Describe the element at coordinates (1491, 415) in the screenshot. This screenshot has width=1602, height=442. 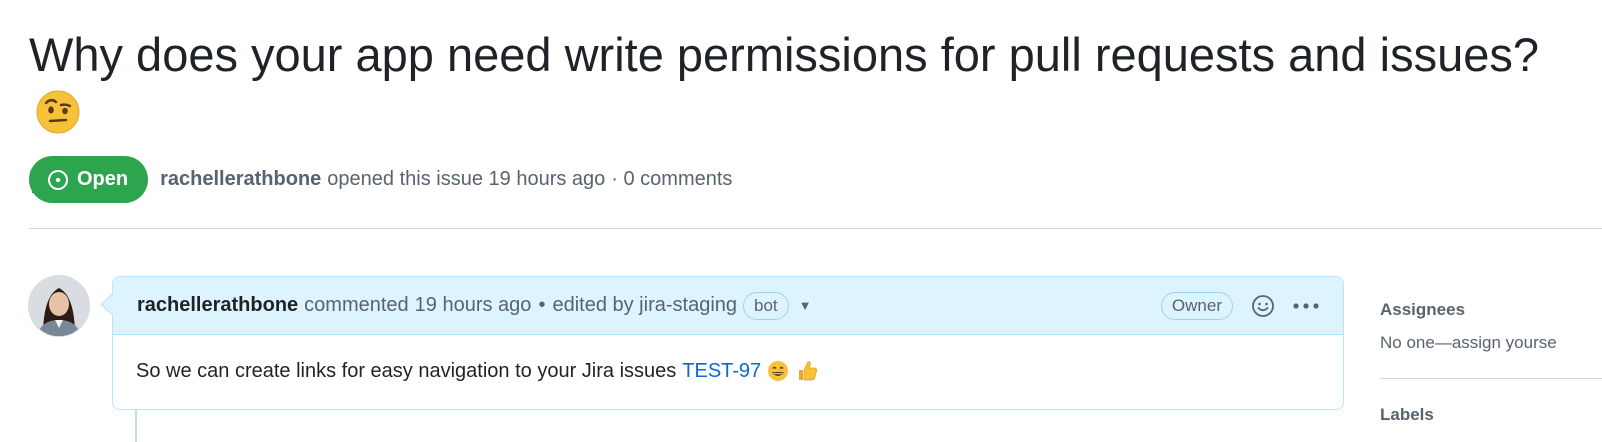
I see `labels-heading: Labels` at that location.